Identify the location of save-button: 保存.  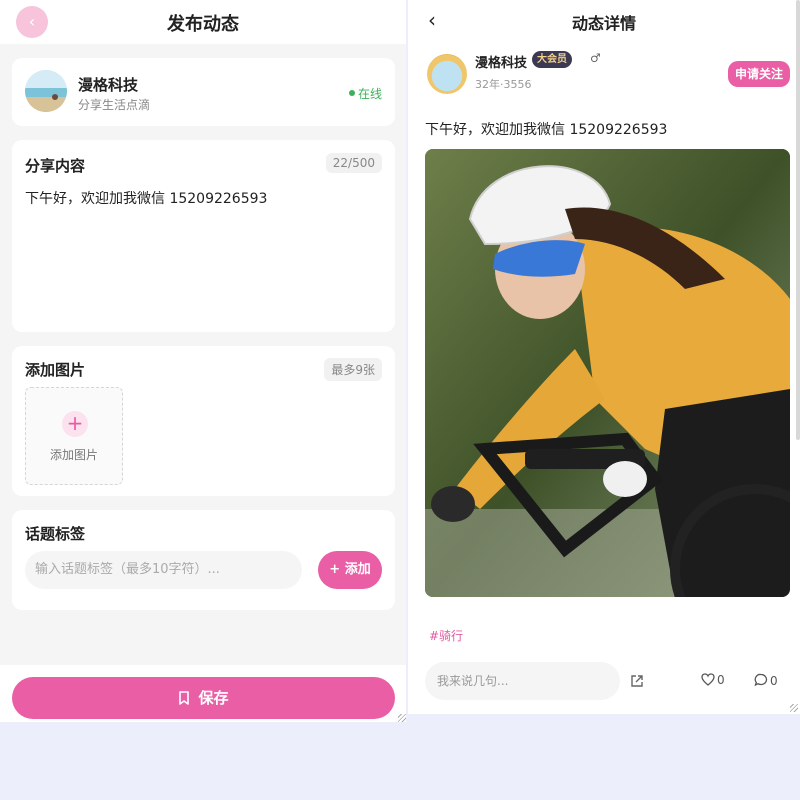
(203, 698).